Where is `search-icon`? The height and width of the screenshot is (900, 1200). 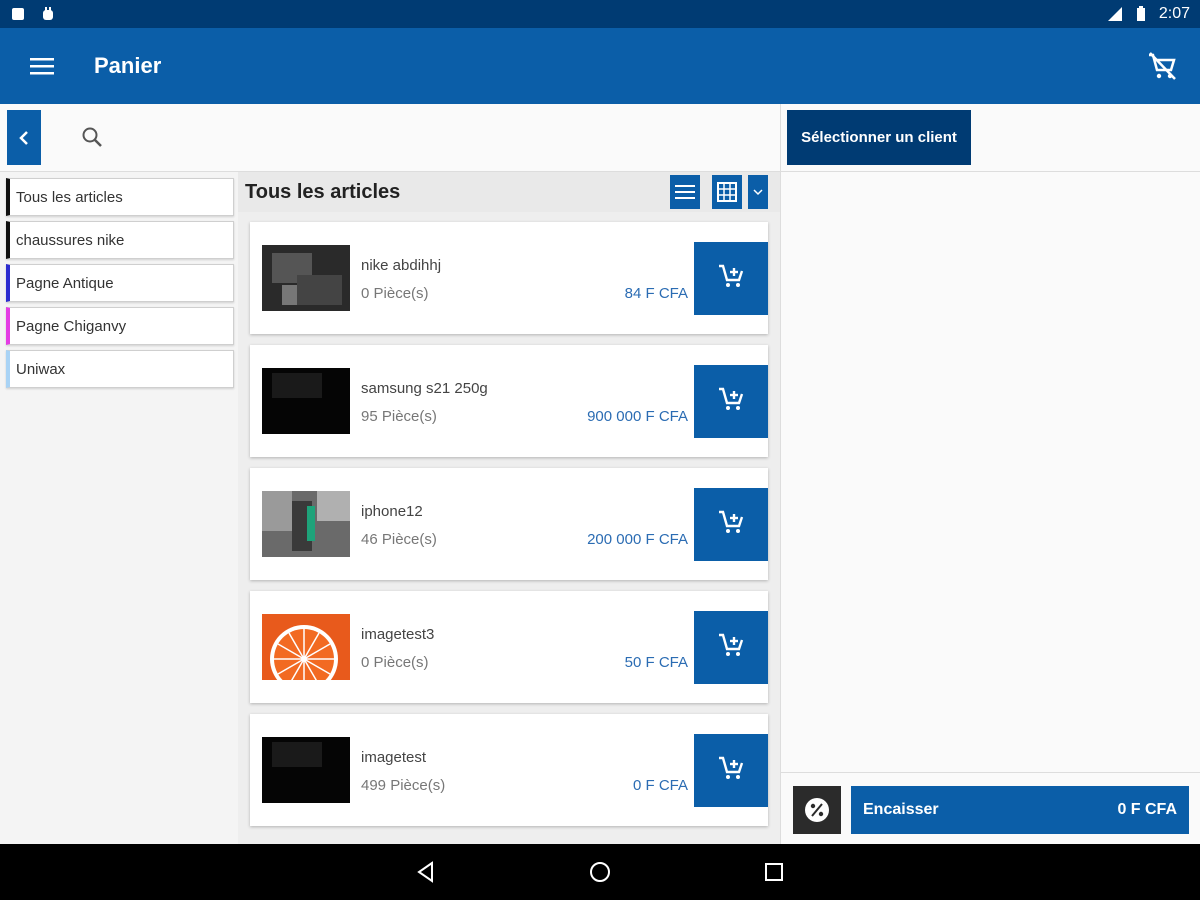 search-icon is located at coordinates (92, 138).